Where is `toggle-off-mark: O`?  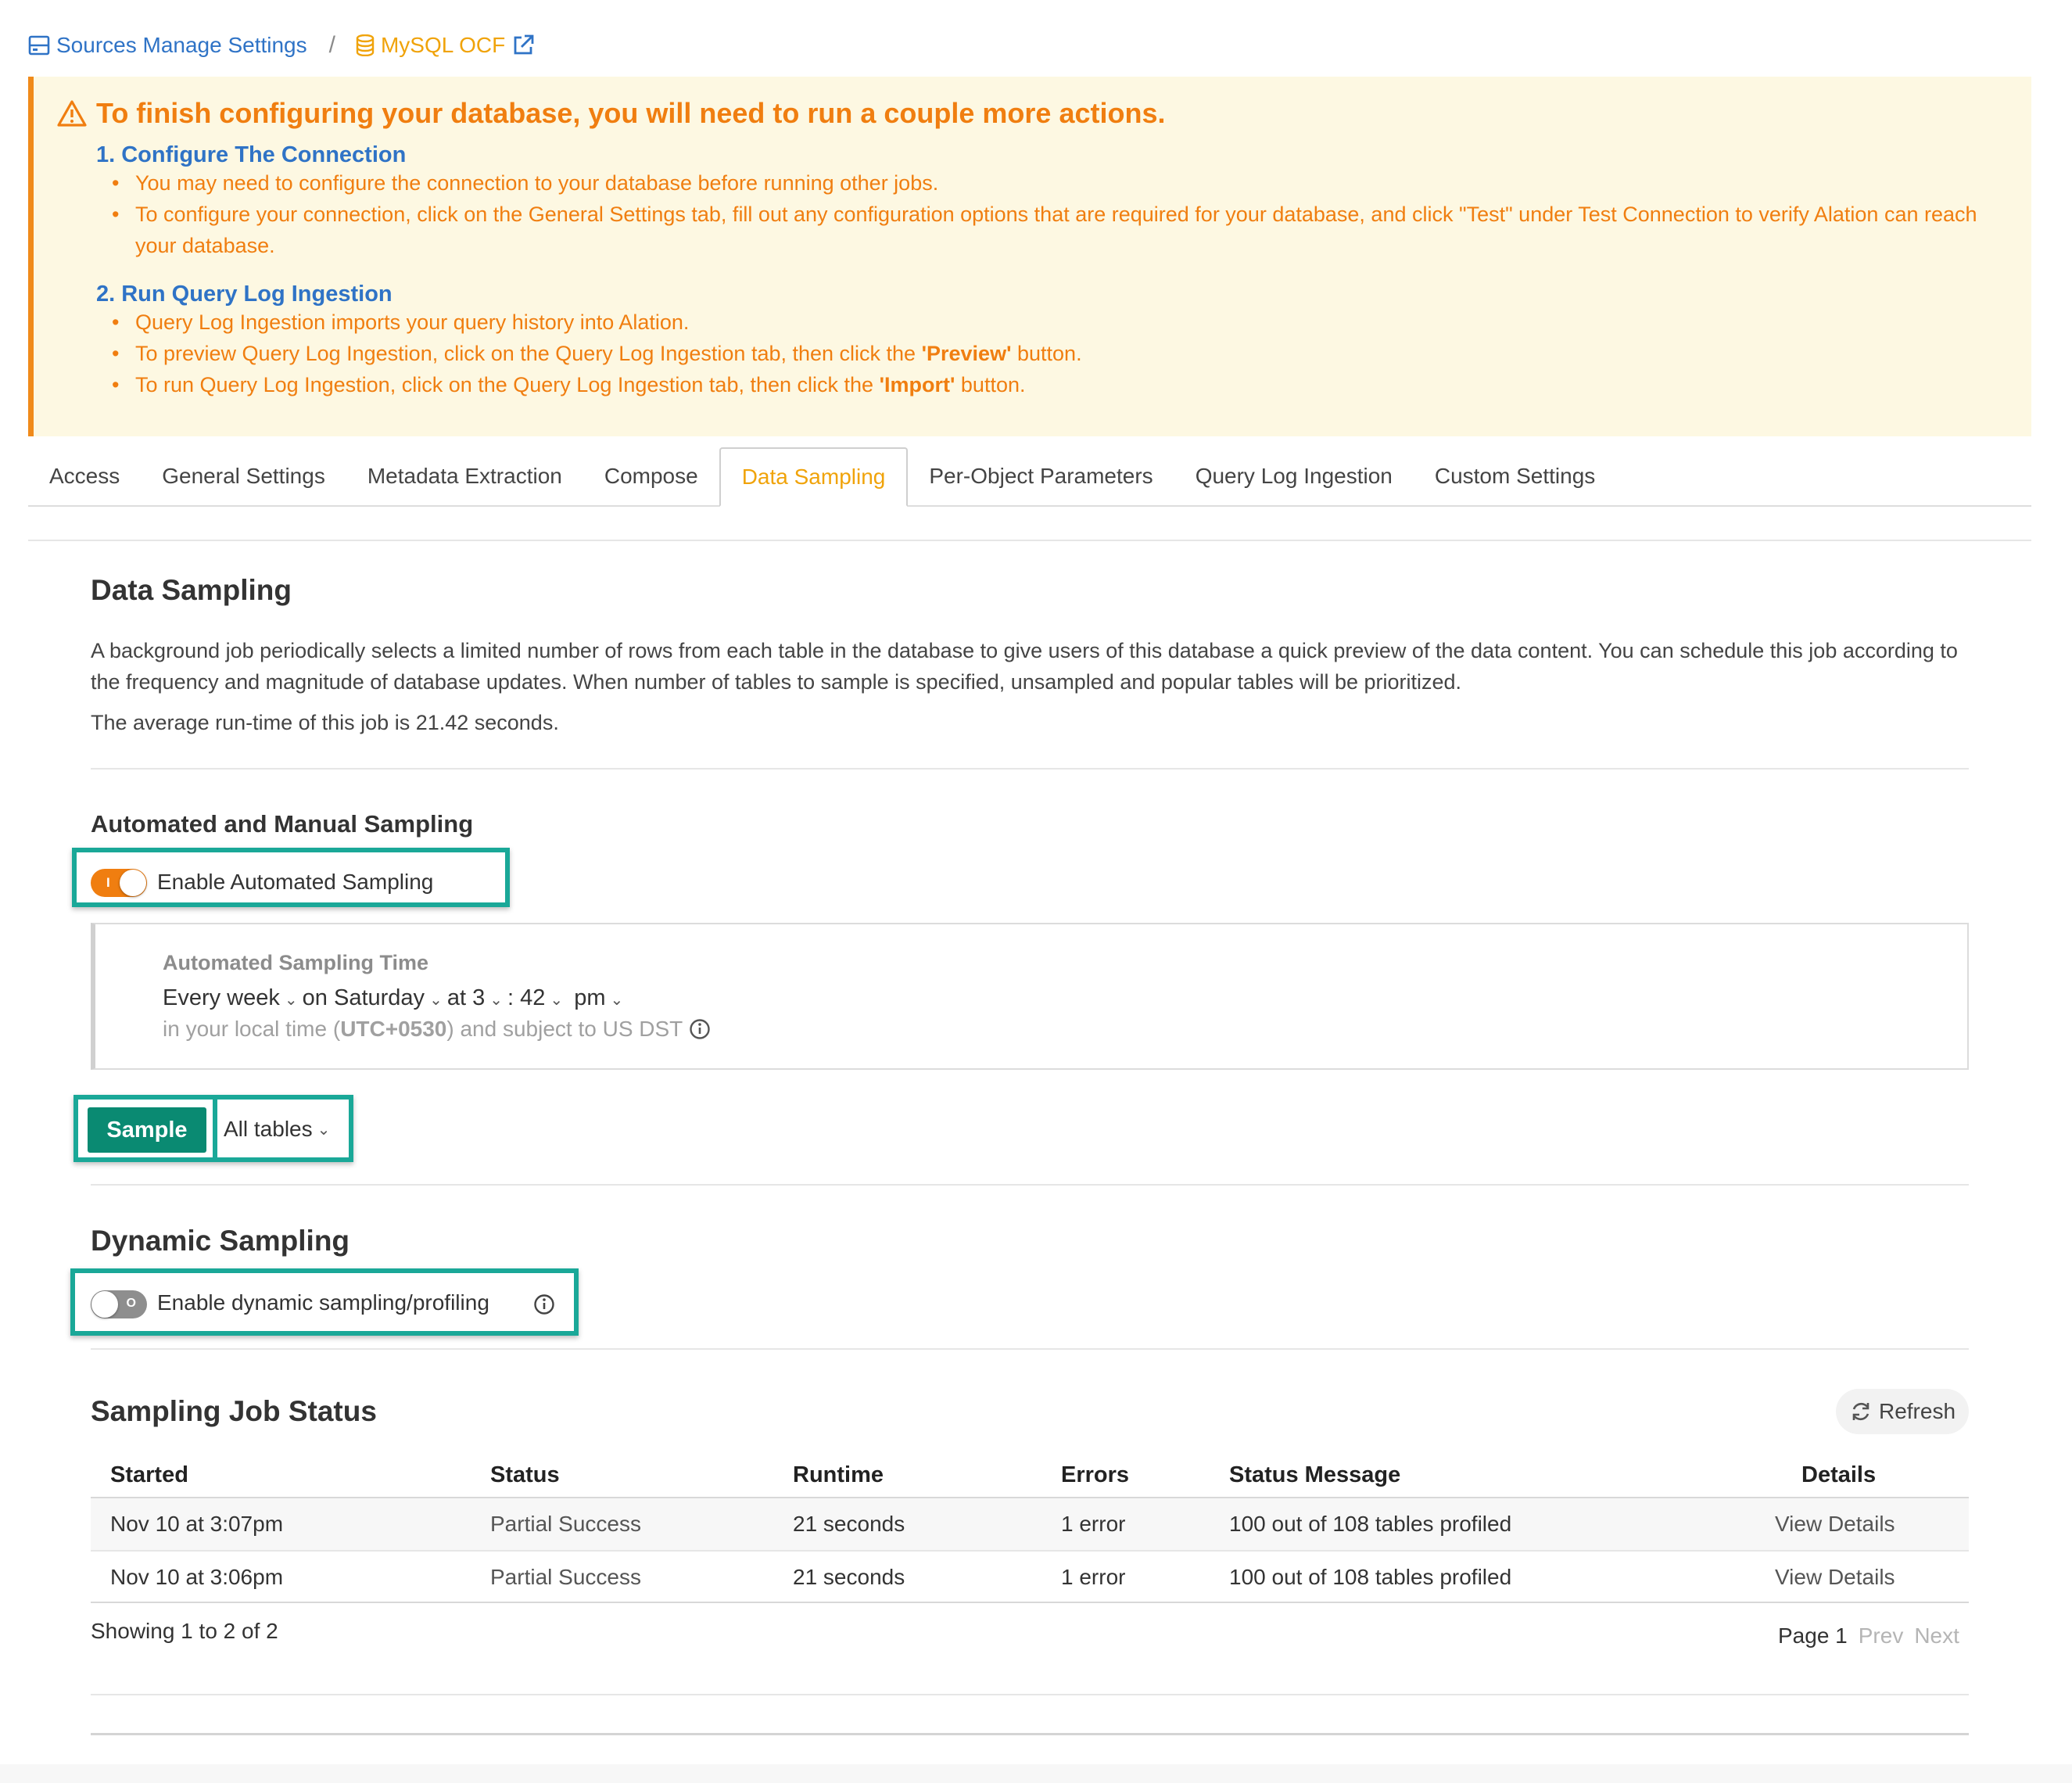
toggle-off-mark: O is located at coordinates (131, 1303).